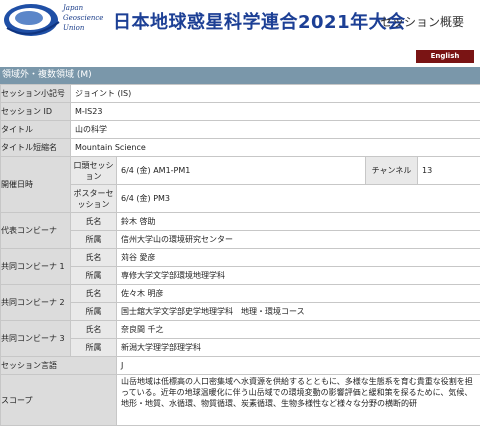 This screenshot has height=426, width=480. Describe the element at coordinates (36, 303) in the screenshot. I see `co-convener-2-label: 共同コンビーナ 2` at that location.